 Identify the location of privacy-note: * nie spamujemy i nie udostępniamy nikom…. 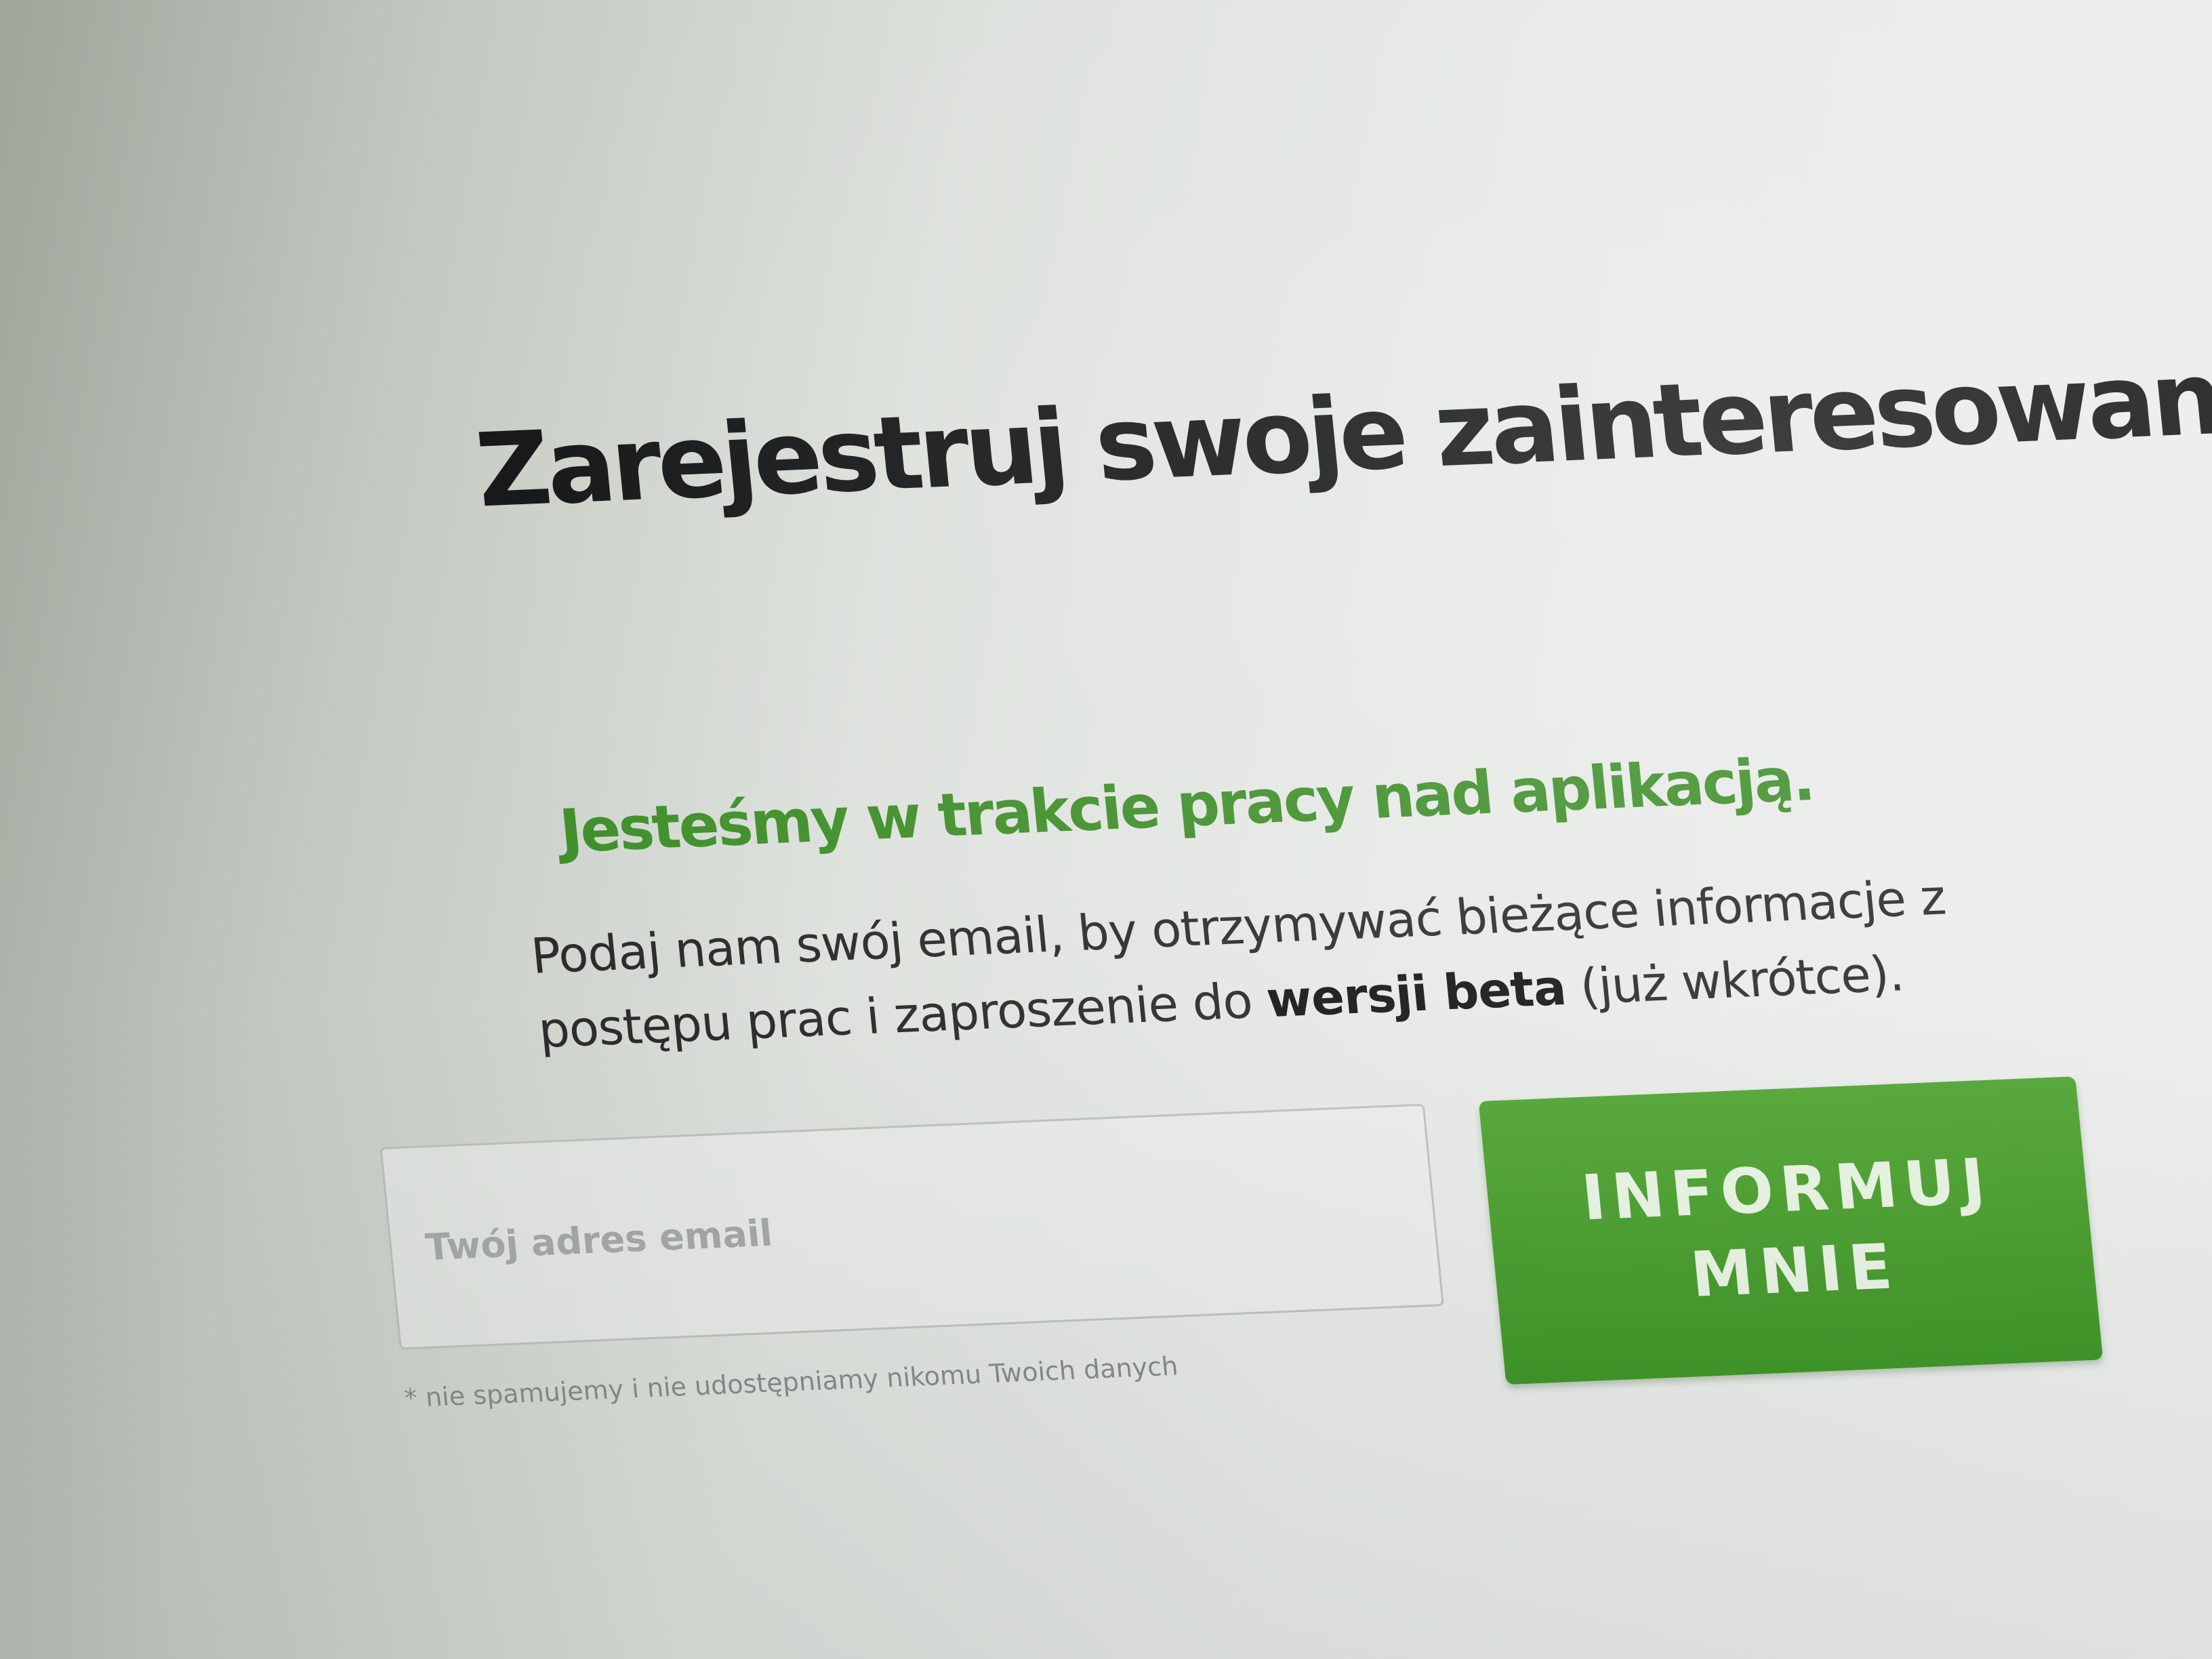
(791, 1382).